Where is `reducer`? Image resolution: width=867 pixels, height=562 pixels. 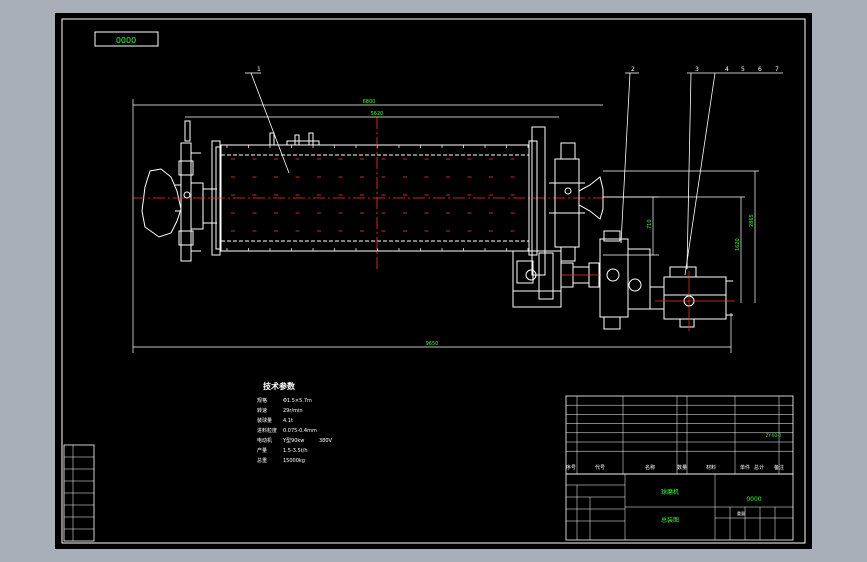 reducer is located at coordinates (614, 278).